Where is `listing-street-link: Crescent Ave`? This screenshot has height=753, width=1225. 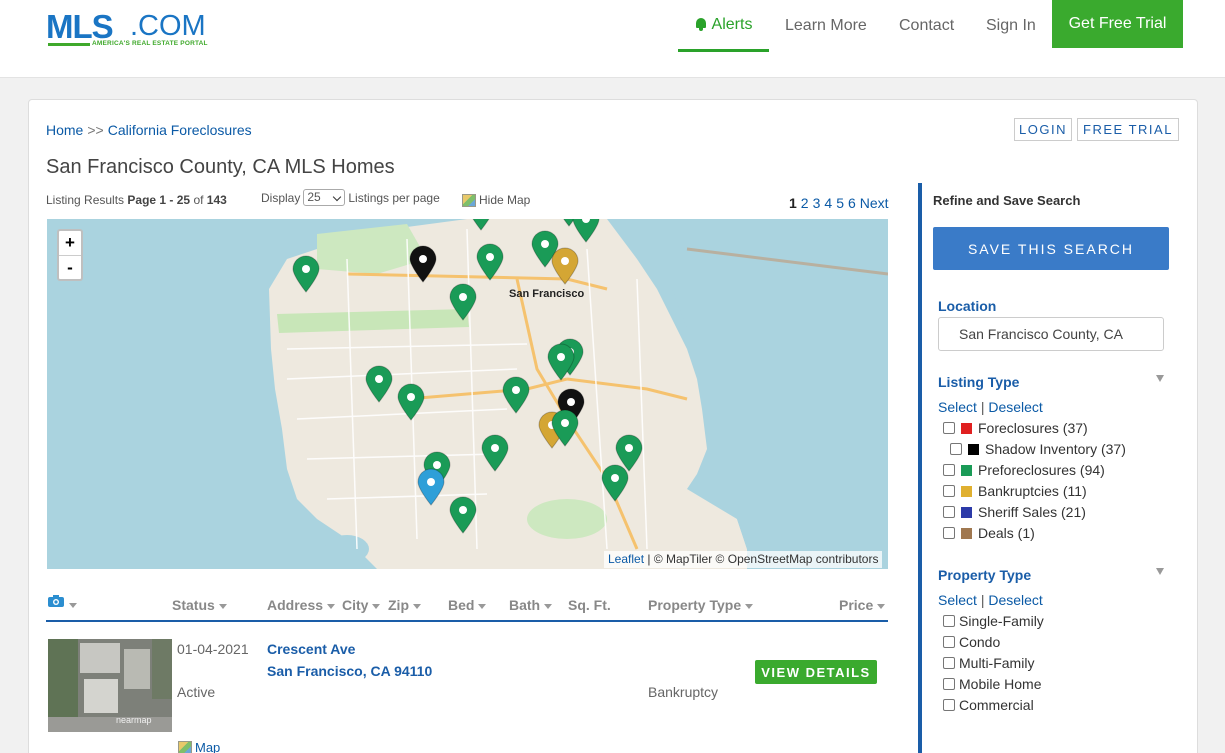
listing-street-link: Crescent Ave is located at coordinates (311, 649).